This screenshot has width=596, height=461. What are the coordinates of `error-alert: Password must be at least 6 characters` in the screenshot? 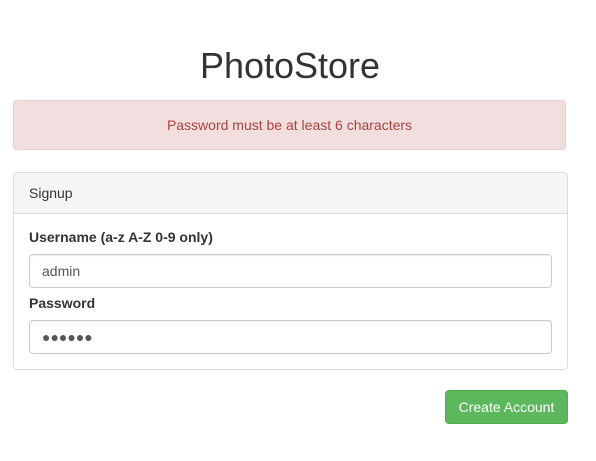 It's located at (289, 125).